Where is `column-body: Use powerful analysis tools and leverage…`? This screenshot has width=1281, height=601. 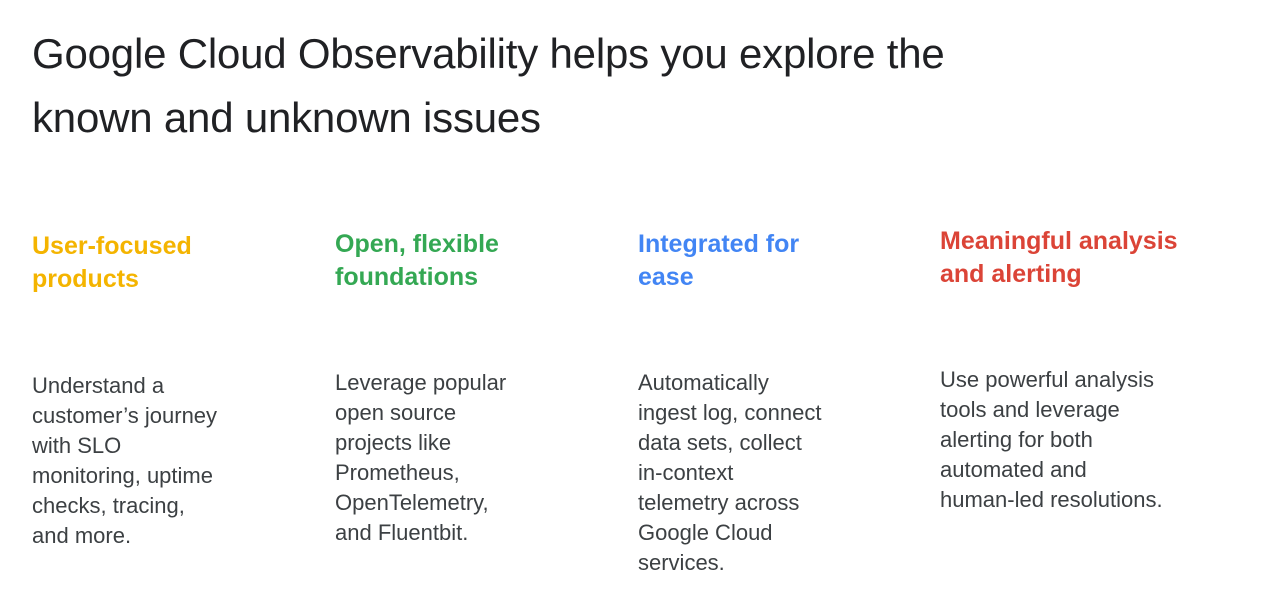
column-body: Use powerful analysis tools and leverage… is located at coordinates (1051, 439).